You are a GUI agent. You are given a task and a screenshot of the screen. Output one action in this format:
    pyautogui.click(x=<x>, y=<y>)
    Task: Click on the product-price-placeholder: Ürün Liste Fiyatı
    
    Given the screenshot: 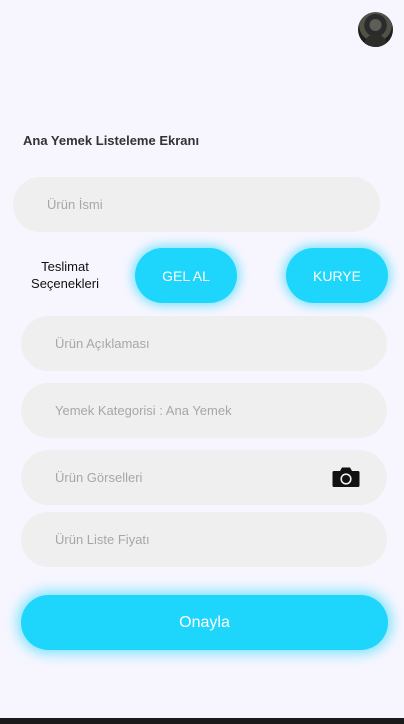 What is the action you would take?
    pyautogui.click(x=102, y=539)
    